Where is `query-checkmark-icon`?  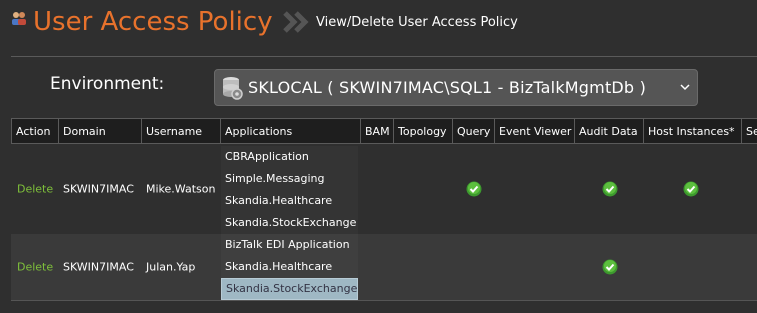 query-checkmark-icon is located at coordinates (474, 189).